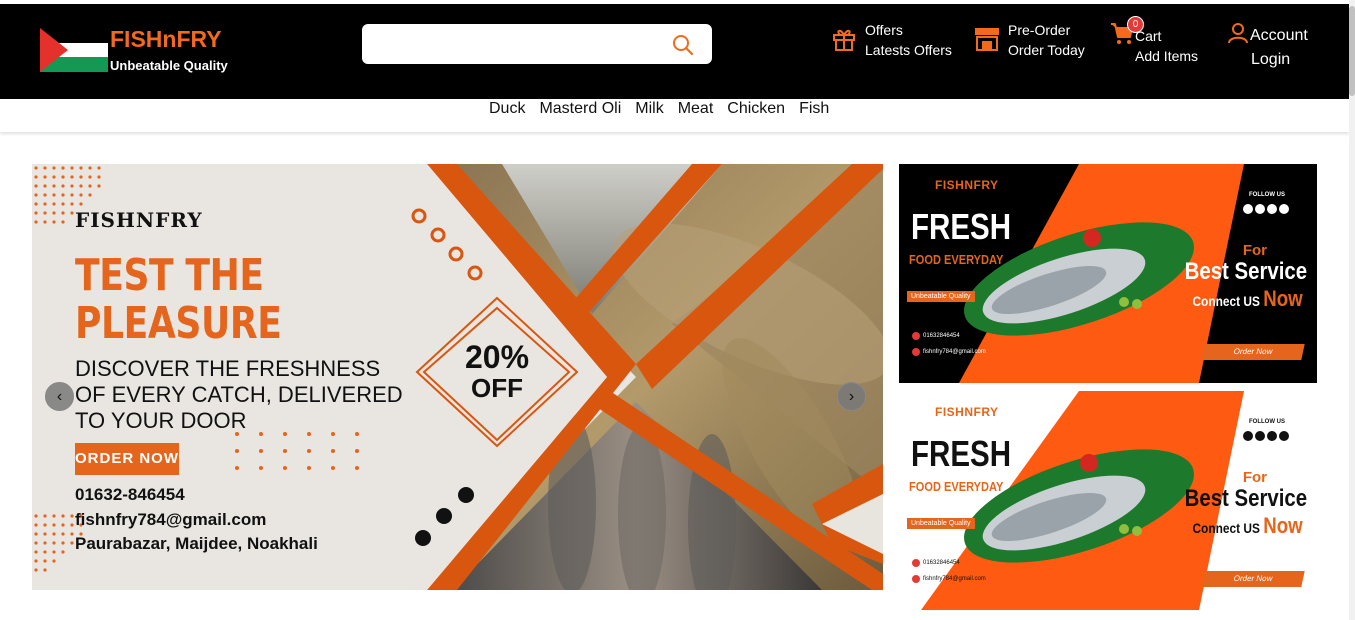 The image size is (1355, 620). What do you see at coordinates (1279, 35) in the screenshot?
I see `account-title: Account` at bounding box center [1279, 35].